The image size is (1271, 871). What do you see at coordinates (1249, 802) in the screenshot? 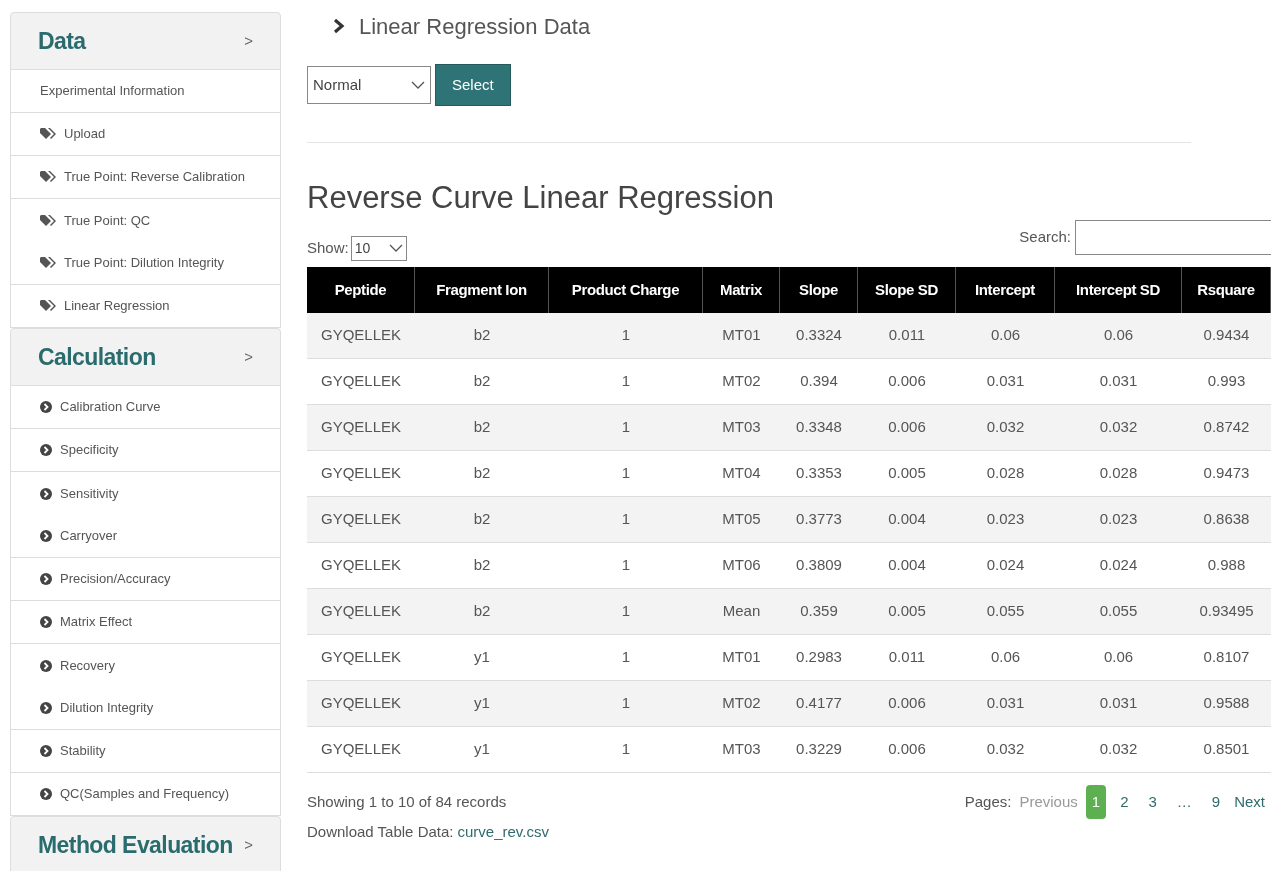
I see `next-link: Next` at bounding box center [1249, 802].